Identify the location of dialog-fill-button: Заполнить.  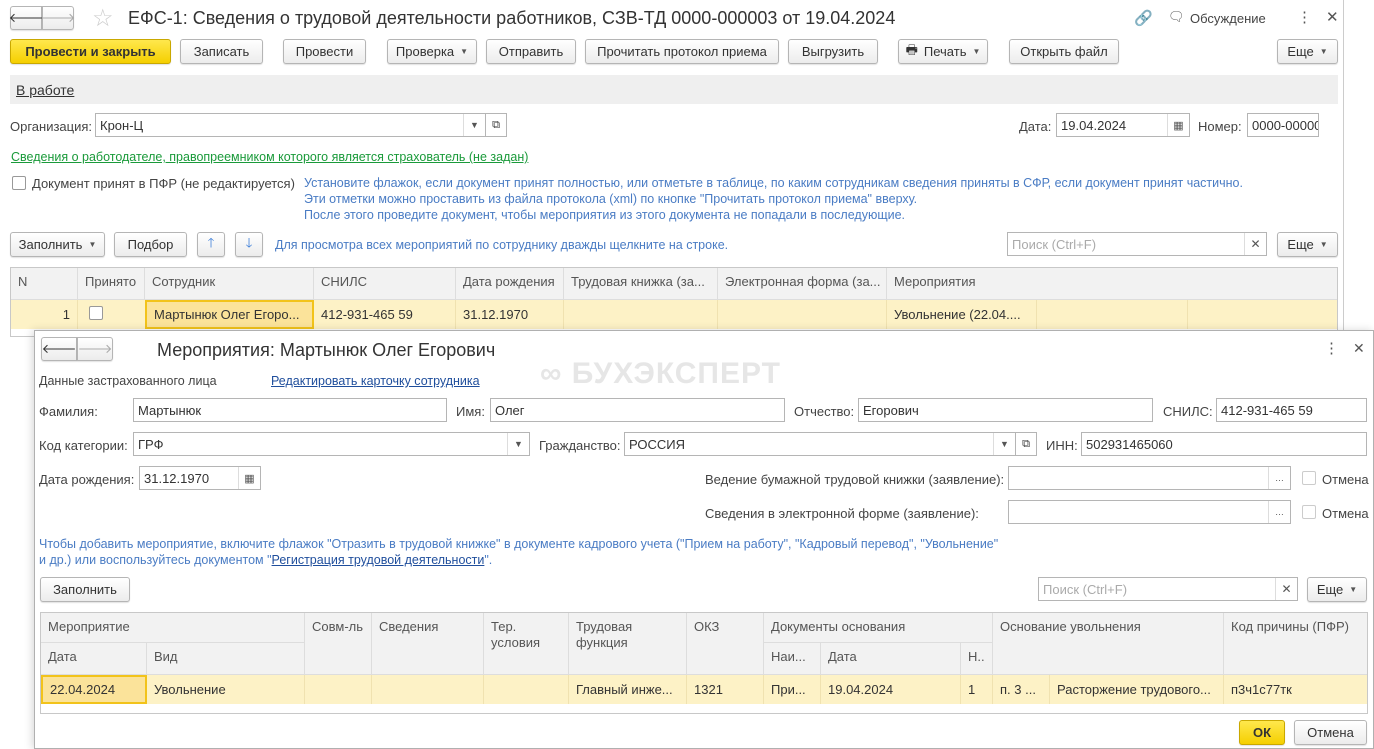
(85, 589).